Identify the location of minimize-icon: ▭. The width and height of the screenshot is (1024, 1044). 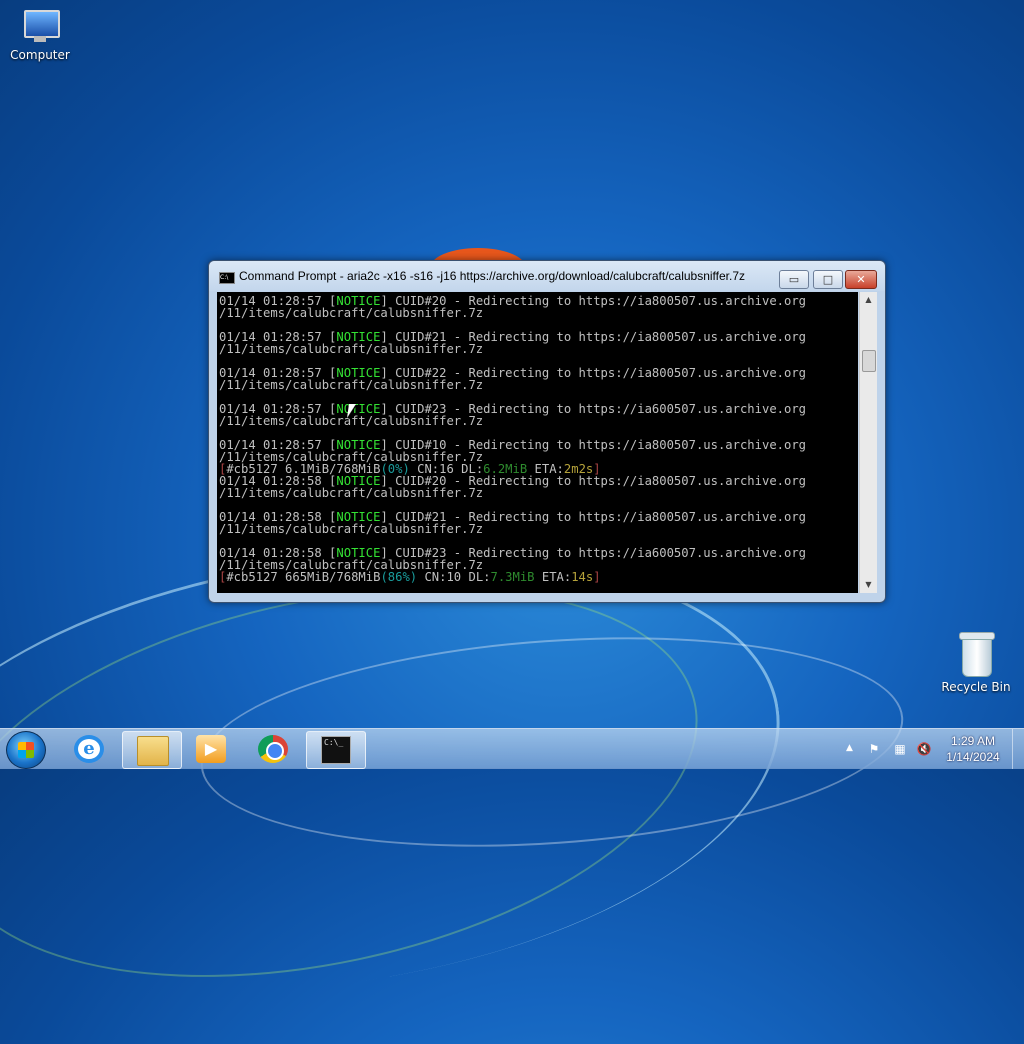
(794, 279).